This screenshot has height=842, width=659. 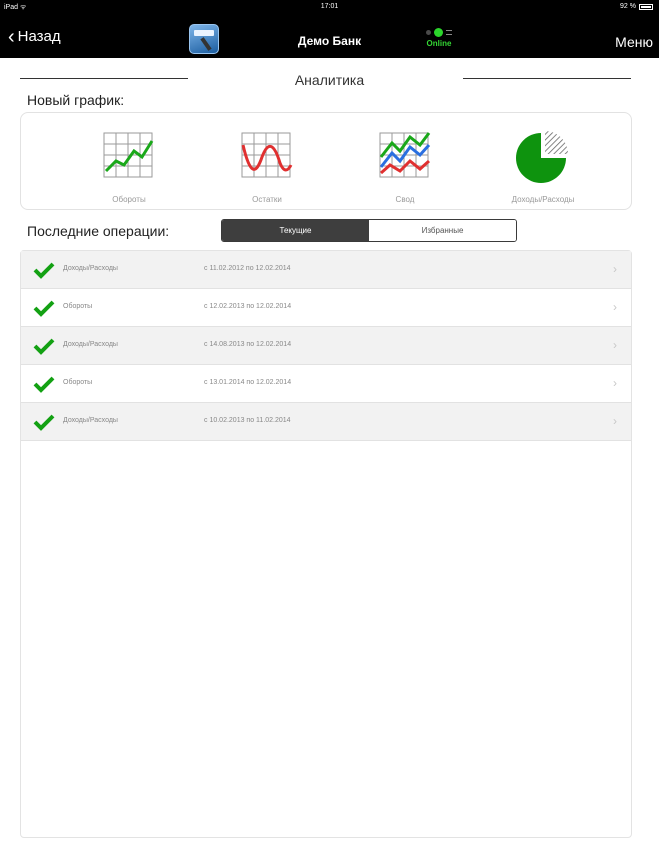 I want to click on list-item: Обороты с 12.02.2013 по 12.02.2014 ›, so click(x=326, y=308).